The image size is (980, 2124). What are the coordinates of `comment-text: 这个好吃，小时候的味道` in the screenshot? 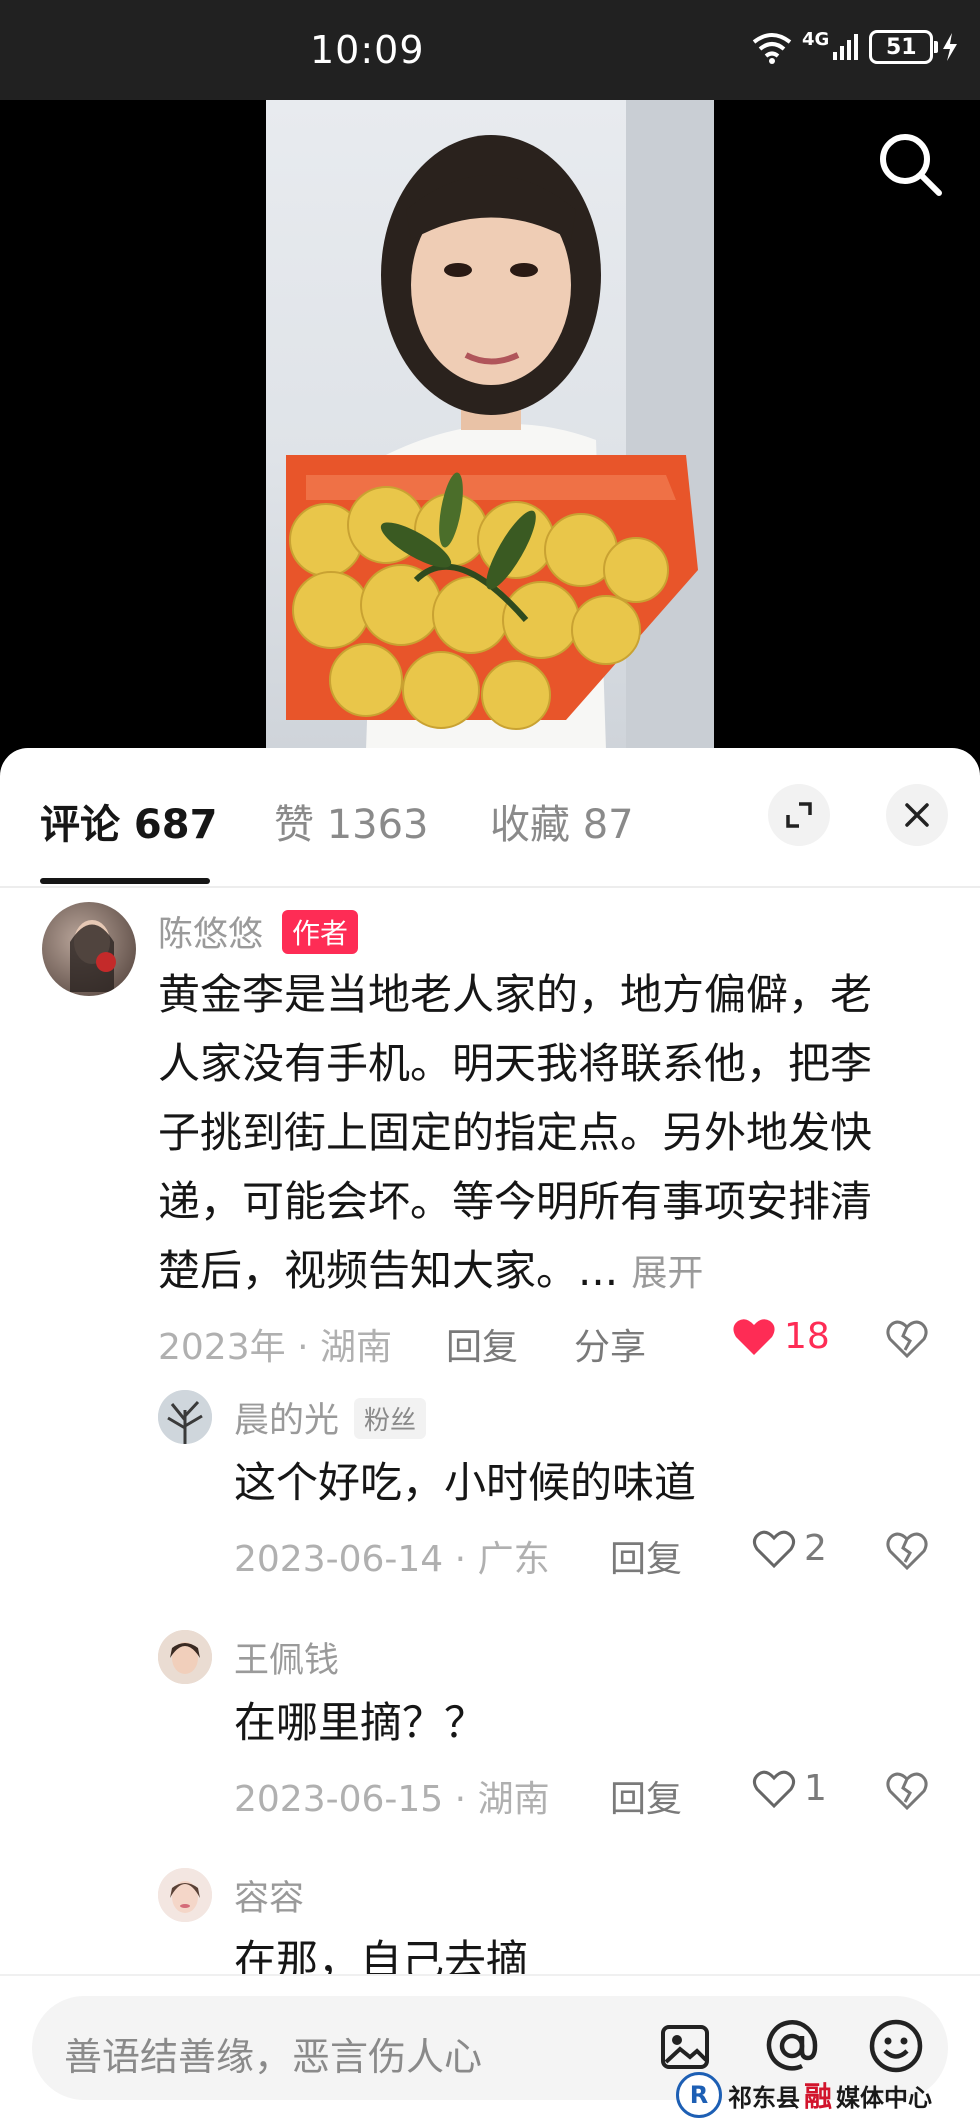 It's located at (465, 1482).